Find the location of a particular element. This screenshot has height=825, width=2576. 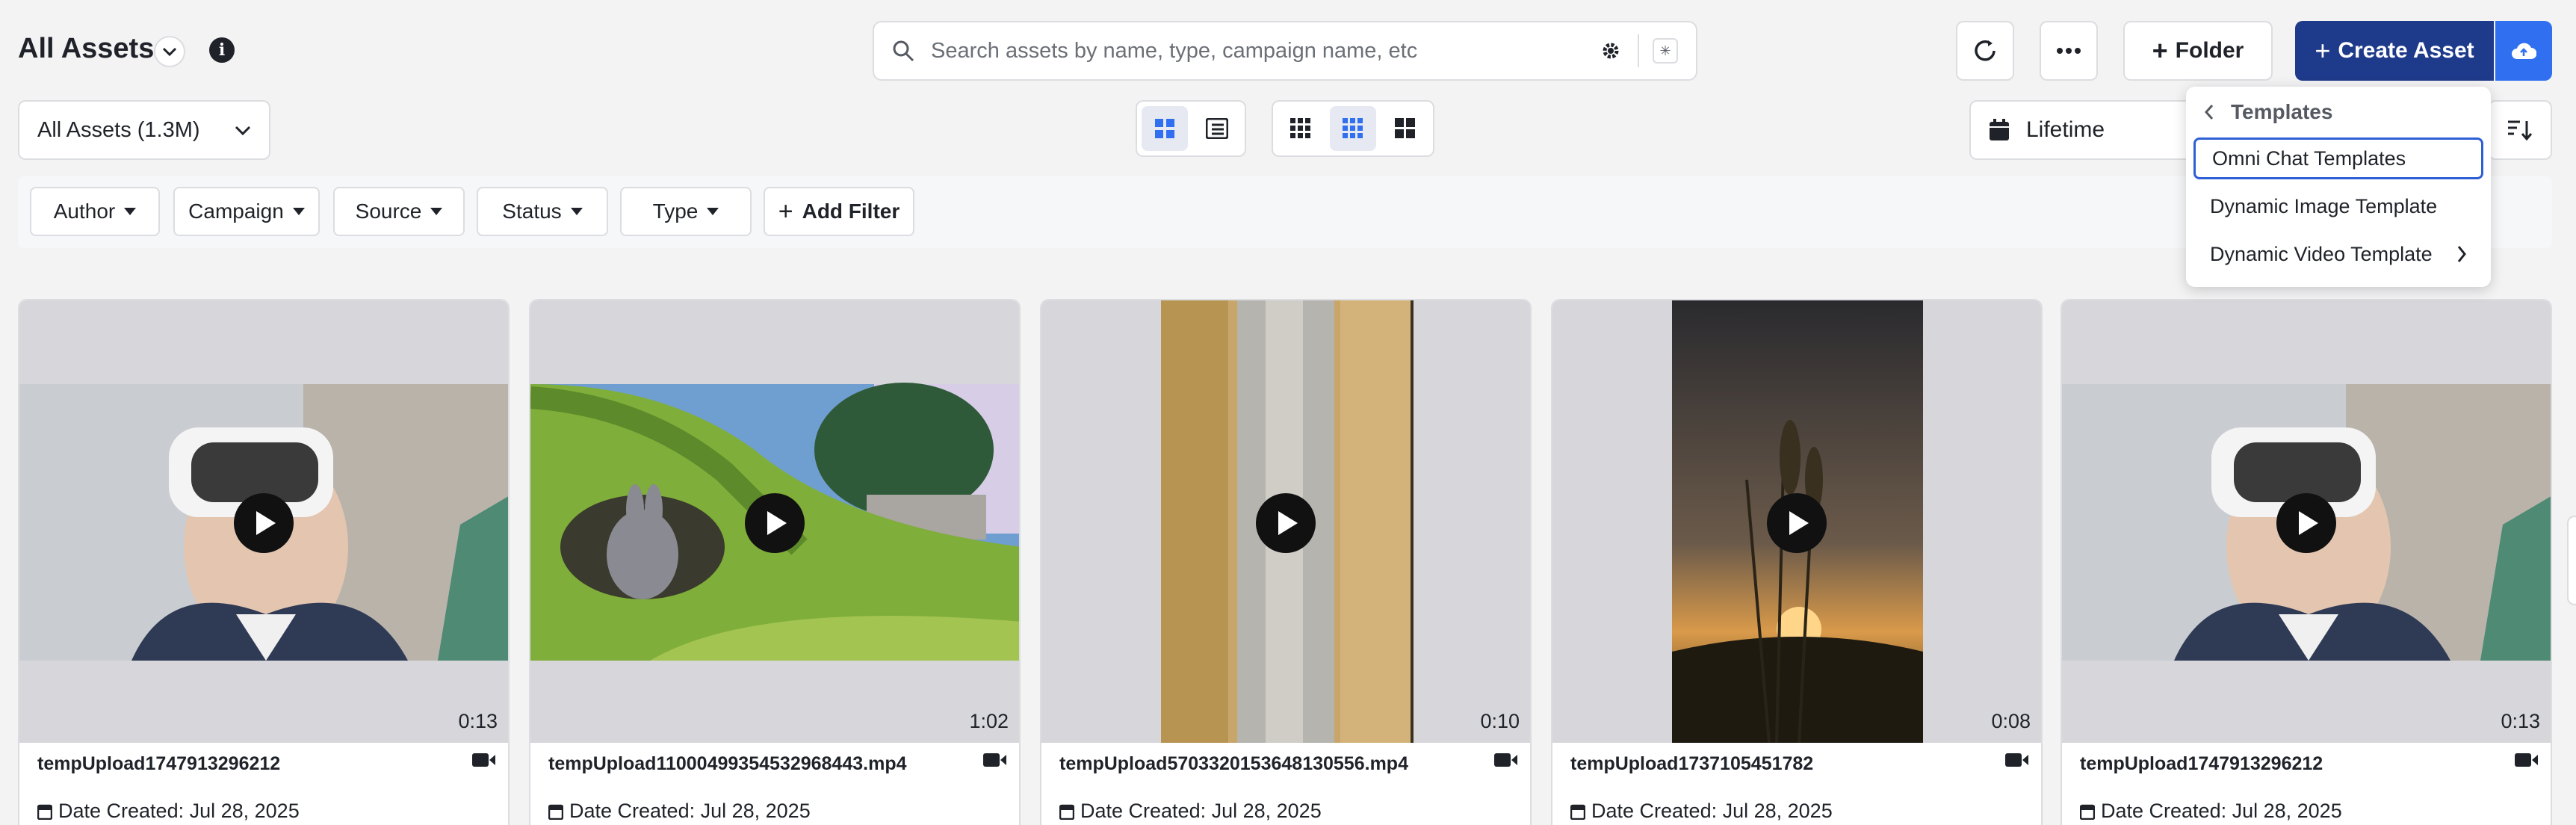

search-icon is located at coordinates (903, 51).